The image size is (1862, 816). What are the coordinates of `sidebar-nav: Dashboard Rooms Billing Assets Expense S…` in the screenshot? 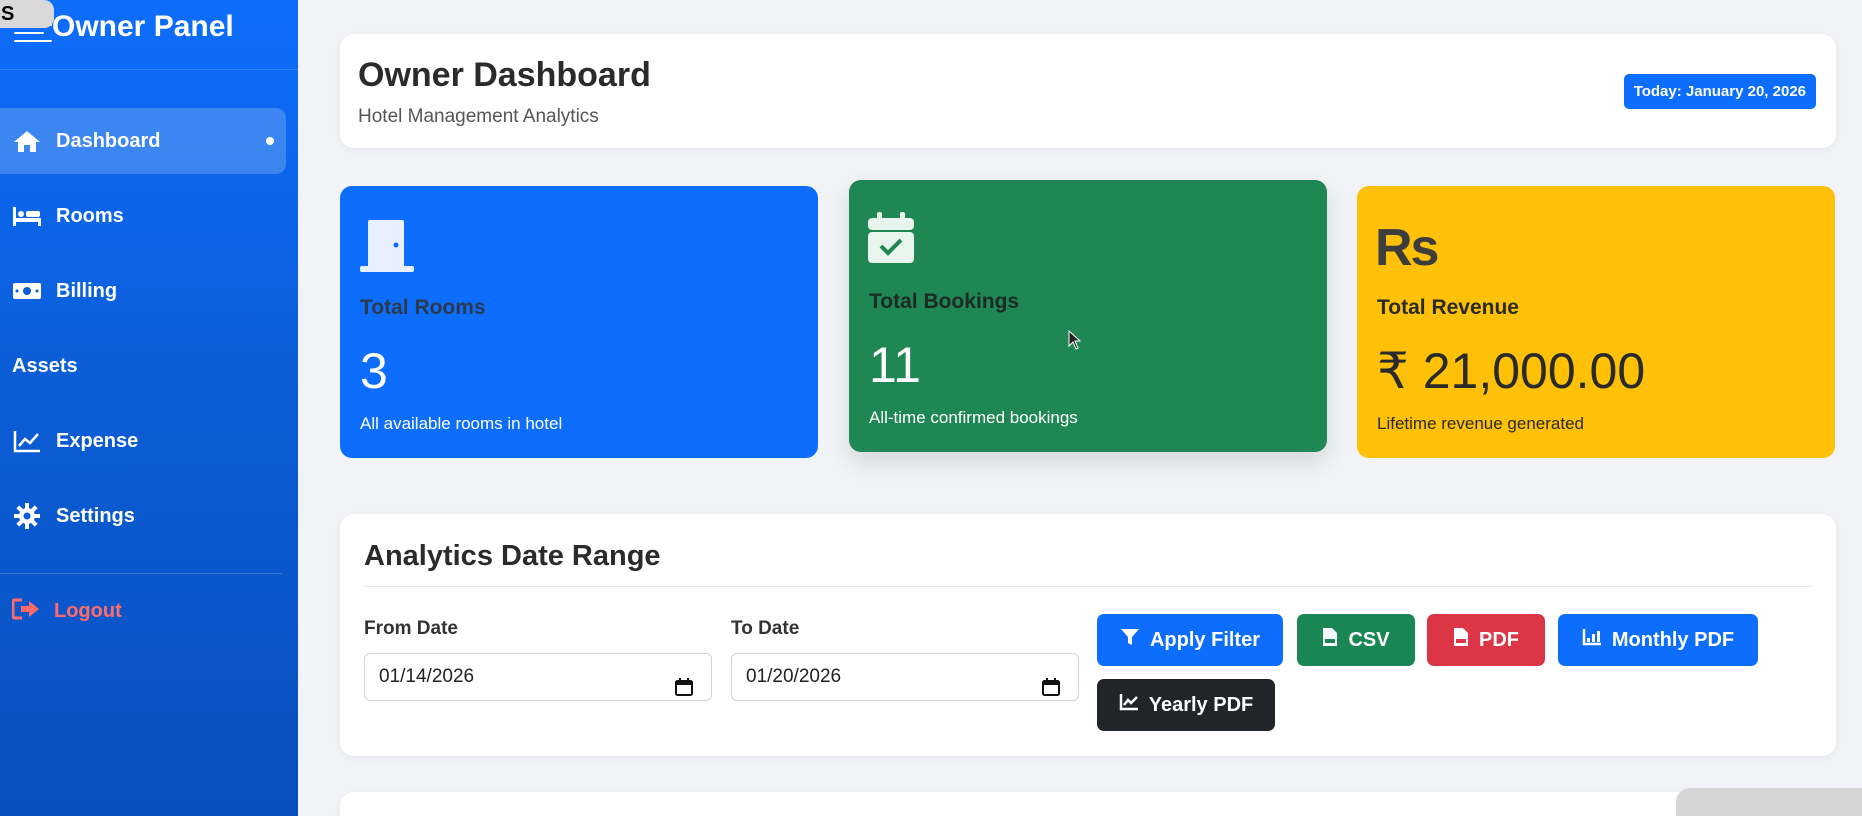 It's located at (149, 333).